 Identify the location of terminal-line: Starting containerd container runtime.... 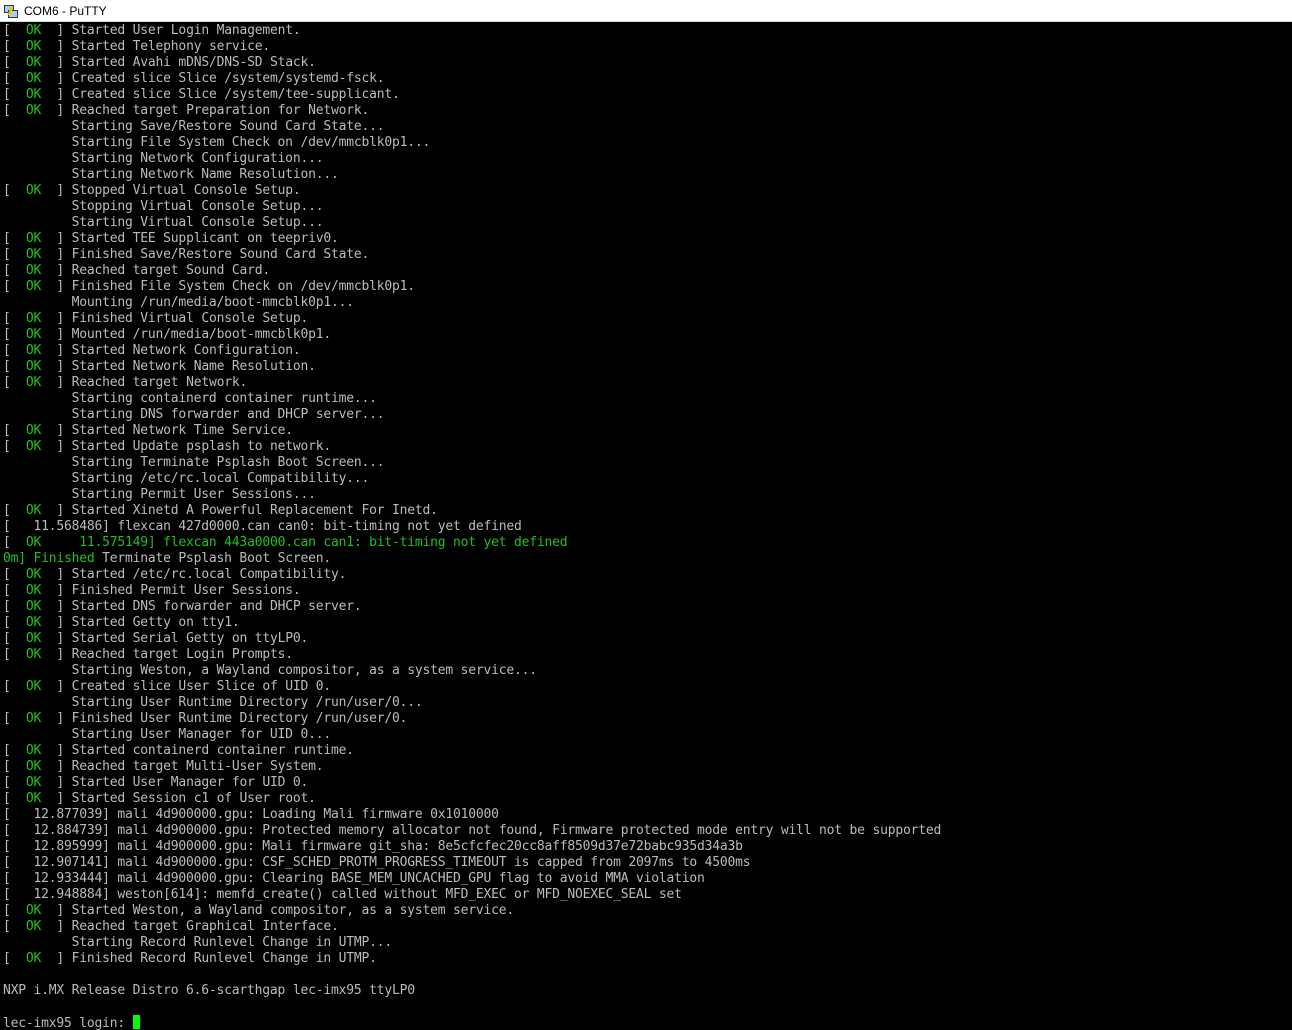
(646, 399).